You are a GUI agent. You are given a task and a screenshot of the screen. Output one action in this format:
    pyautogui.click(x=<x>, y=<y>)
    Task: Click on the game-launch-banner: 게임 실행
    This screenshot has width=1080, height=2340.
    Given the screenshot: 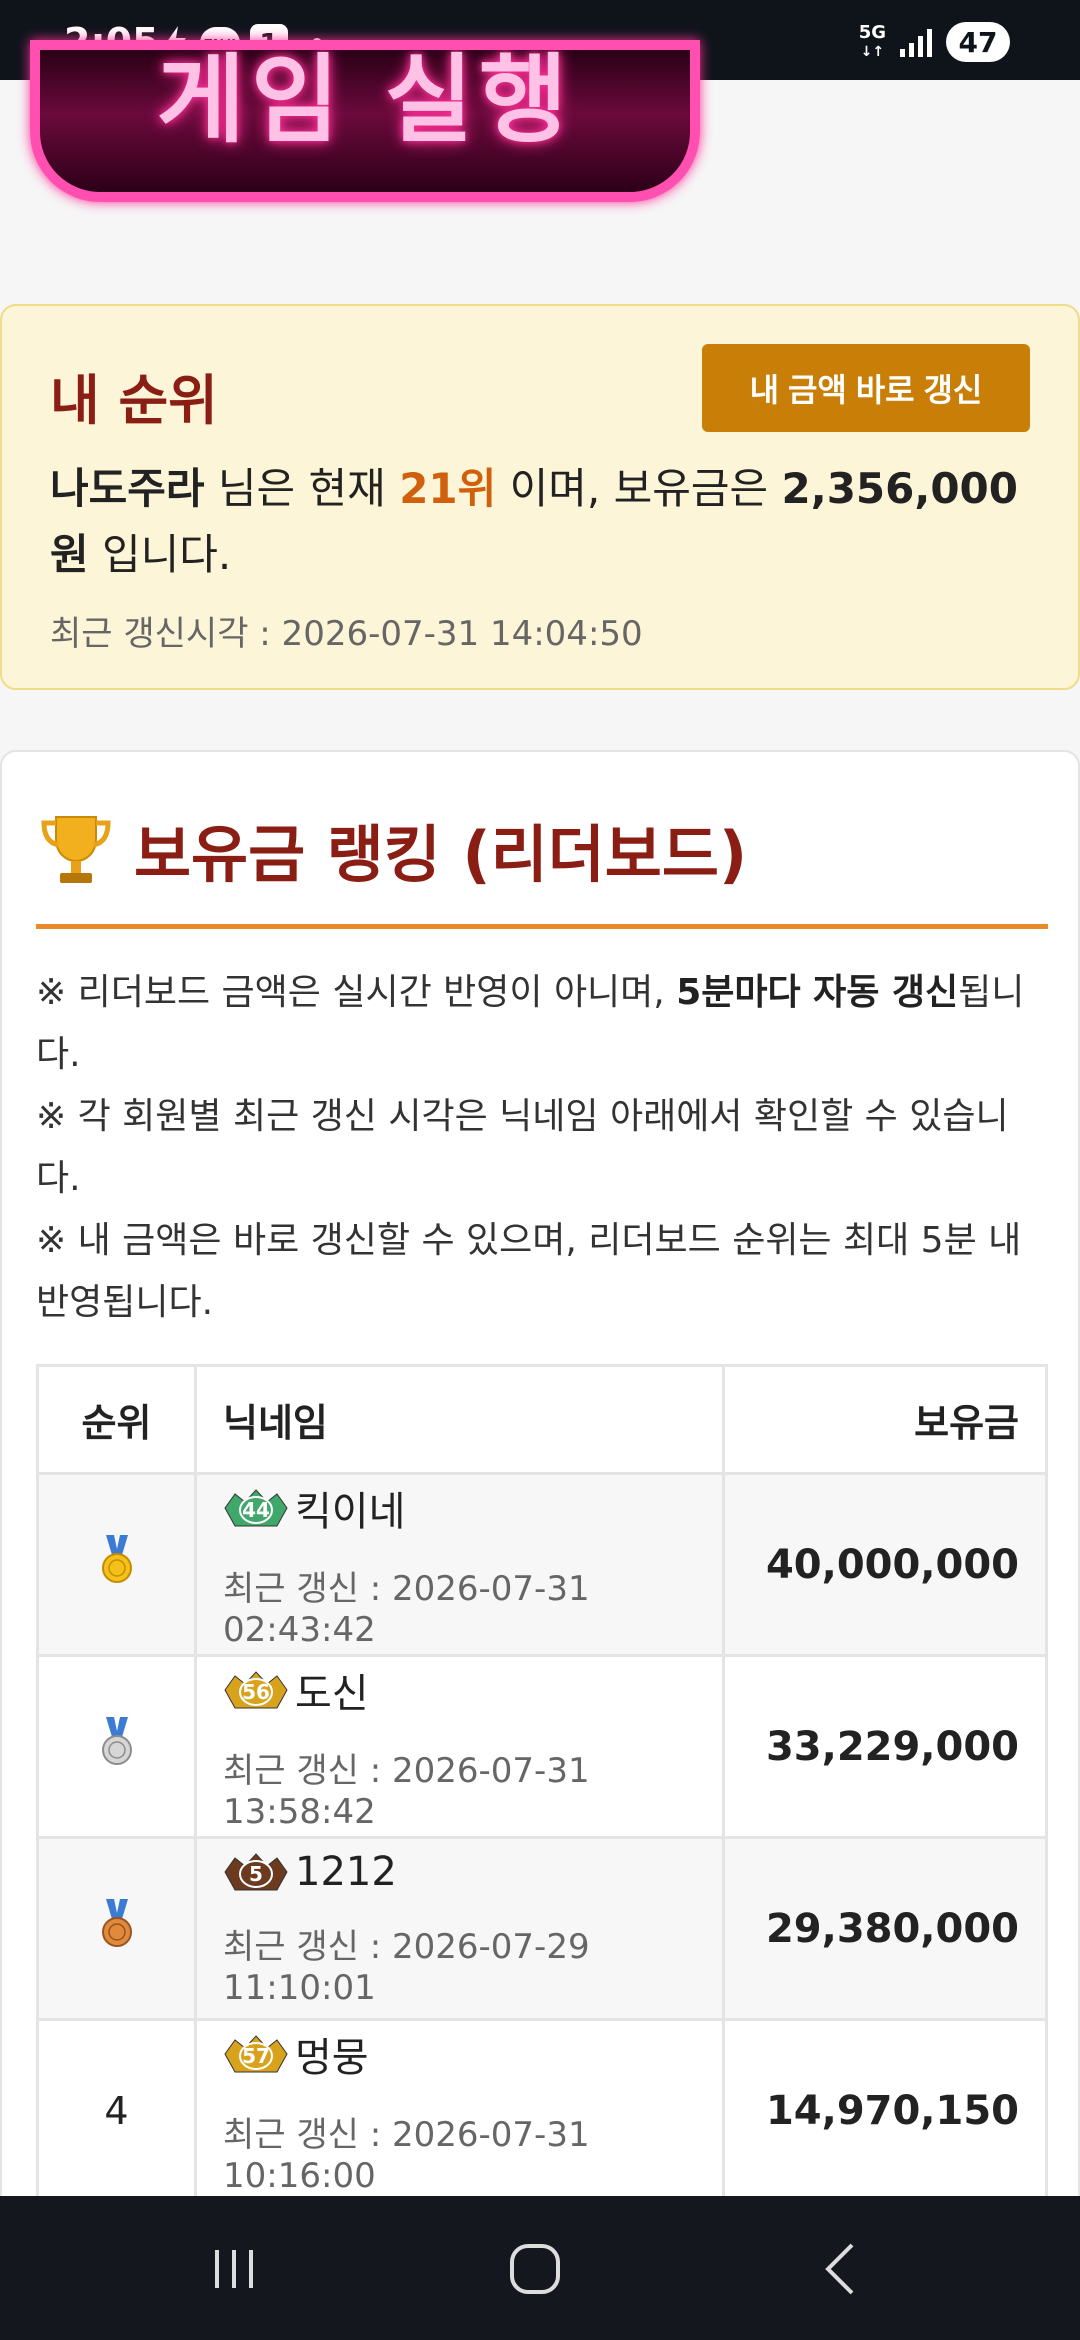 What is the action you would take?
    pyautogui.click(x=365, y=121)
    